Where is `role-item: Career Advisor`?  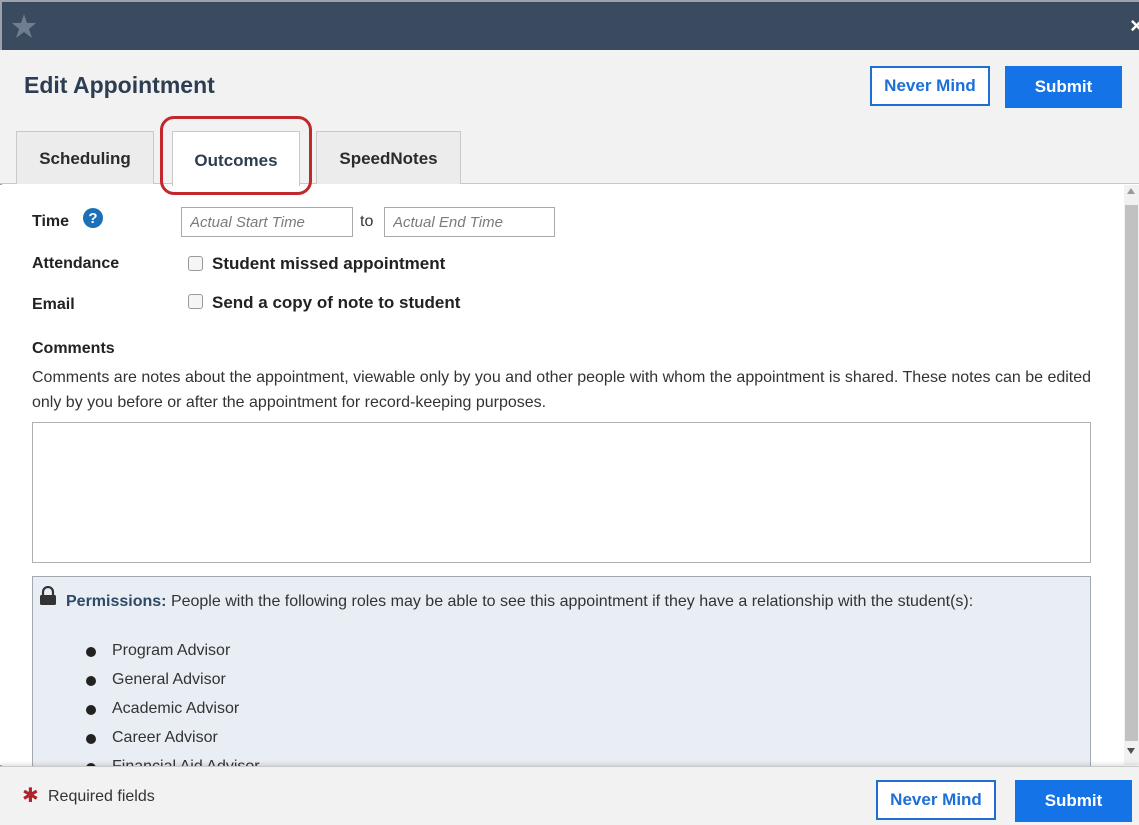 role-item: Career Advisor is located at coordinates (165, 737).